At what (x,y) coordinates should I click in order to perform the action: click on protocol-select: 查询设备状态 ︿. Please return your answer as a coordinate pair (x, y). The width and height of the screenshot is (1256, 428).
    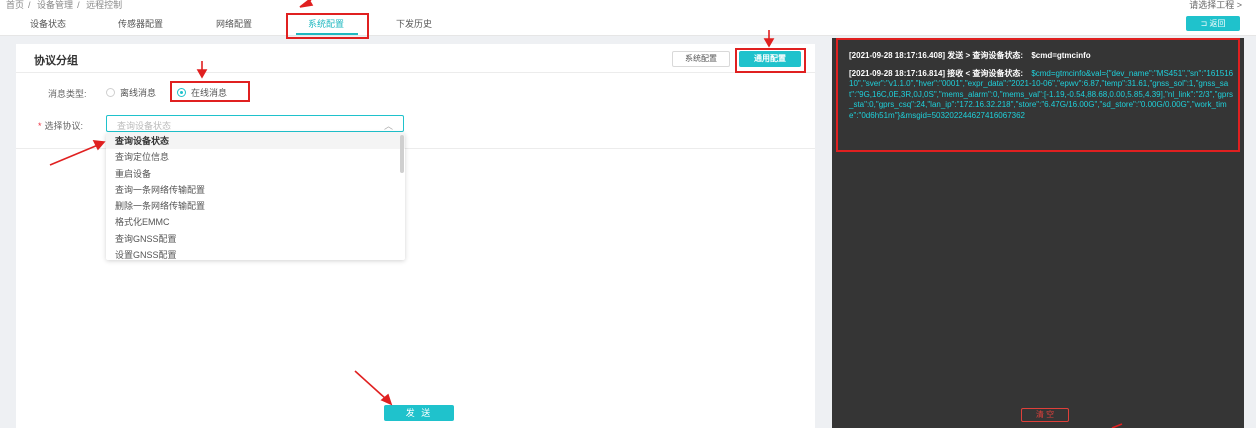
    Looking at the image, I should click on (255, 123).